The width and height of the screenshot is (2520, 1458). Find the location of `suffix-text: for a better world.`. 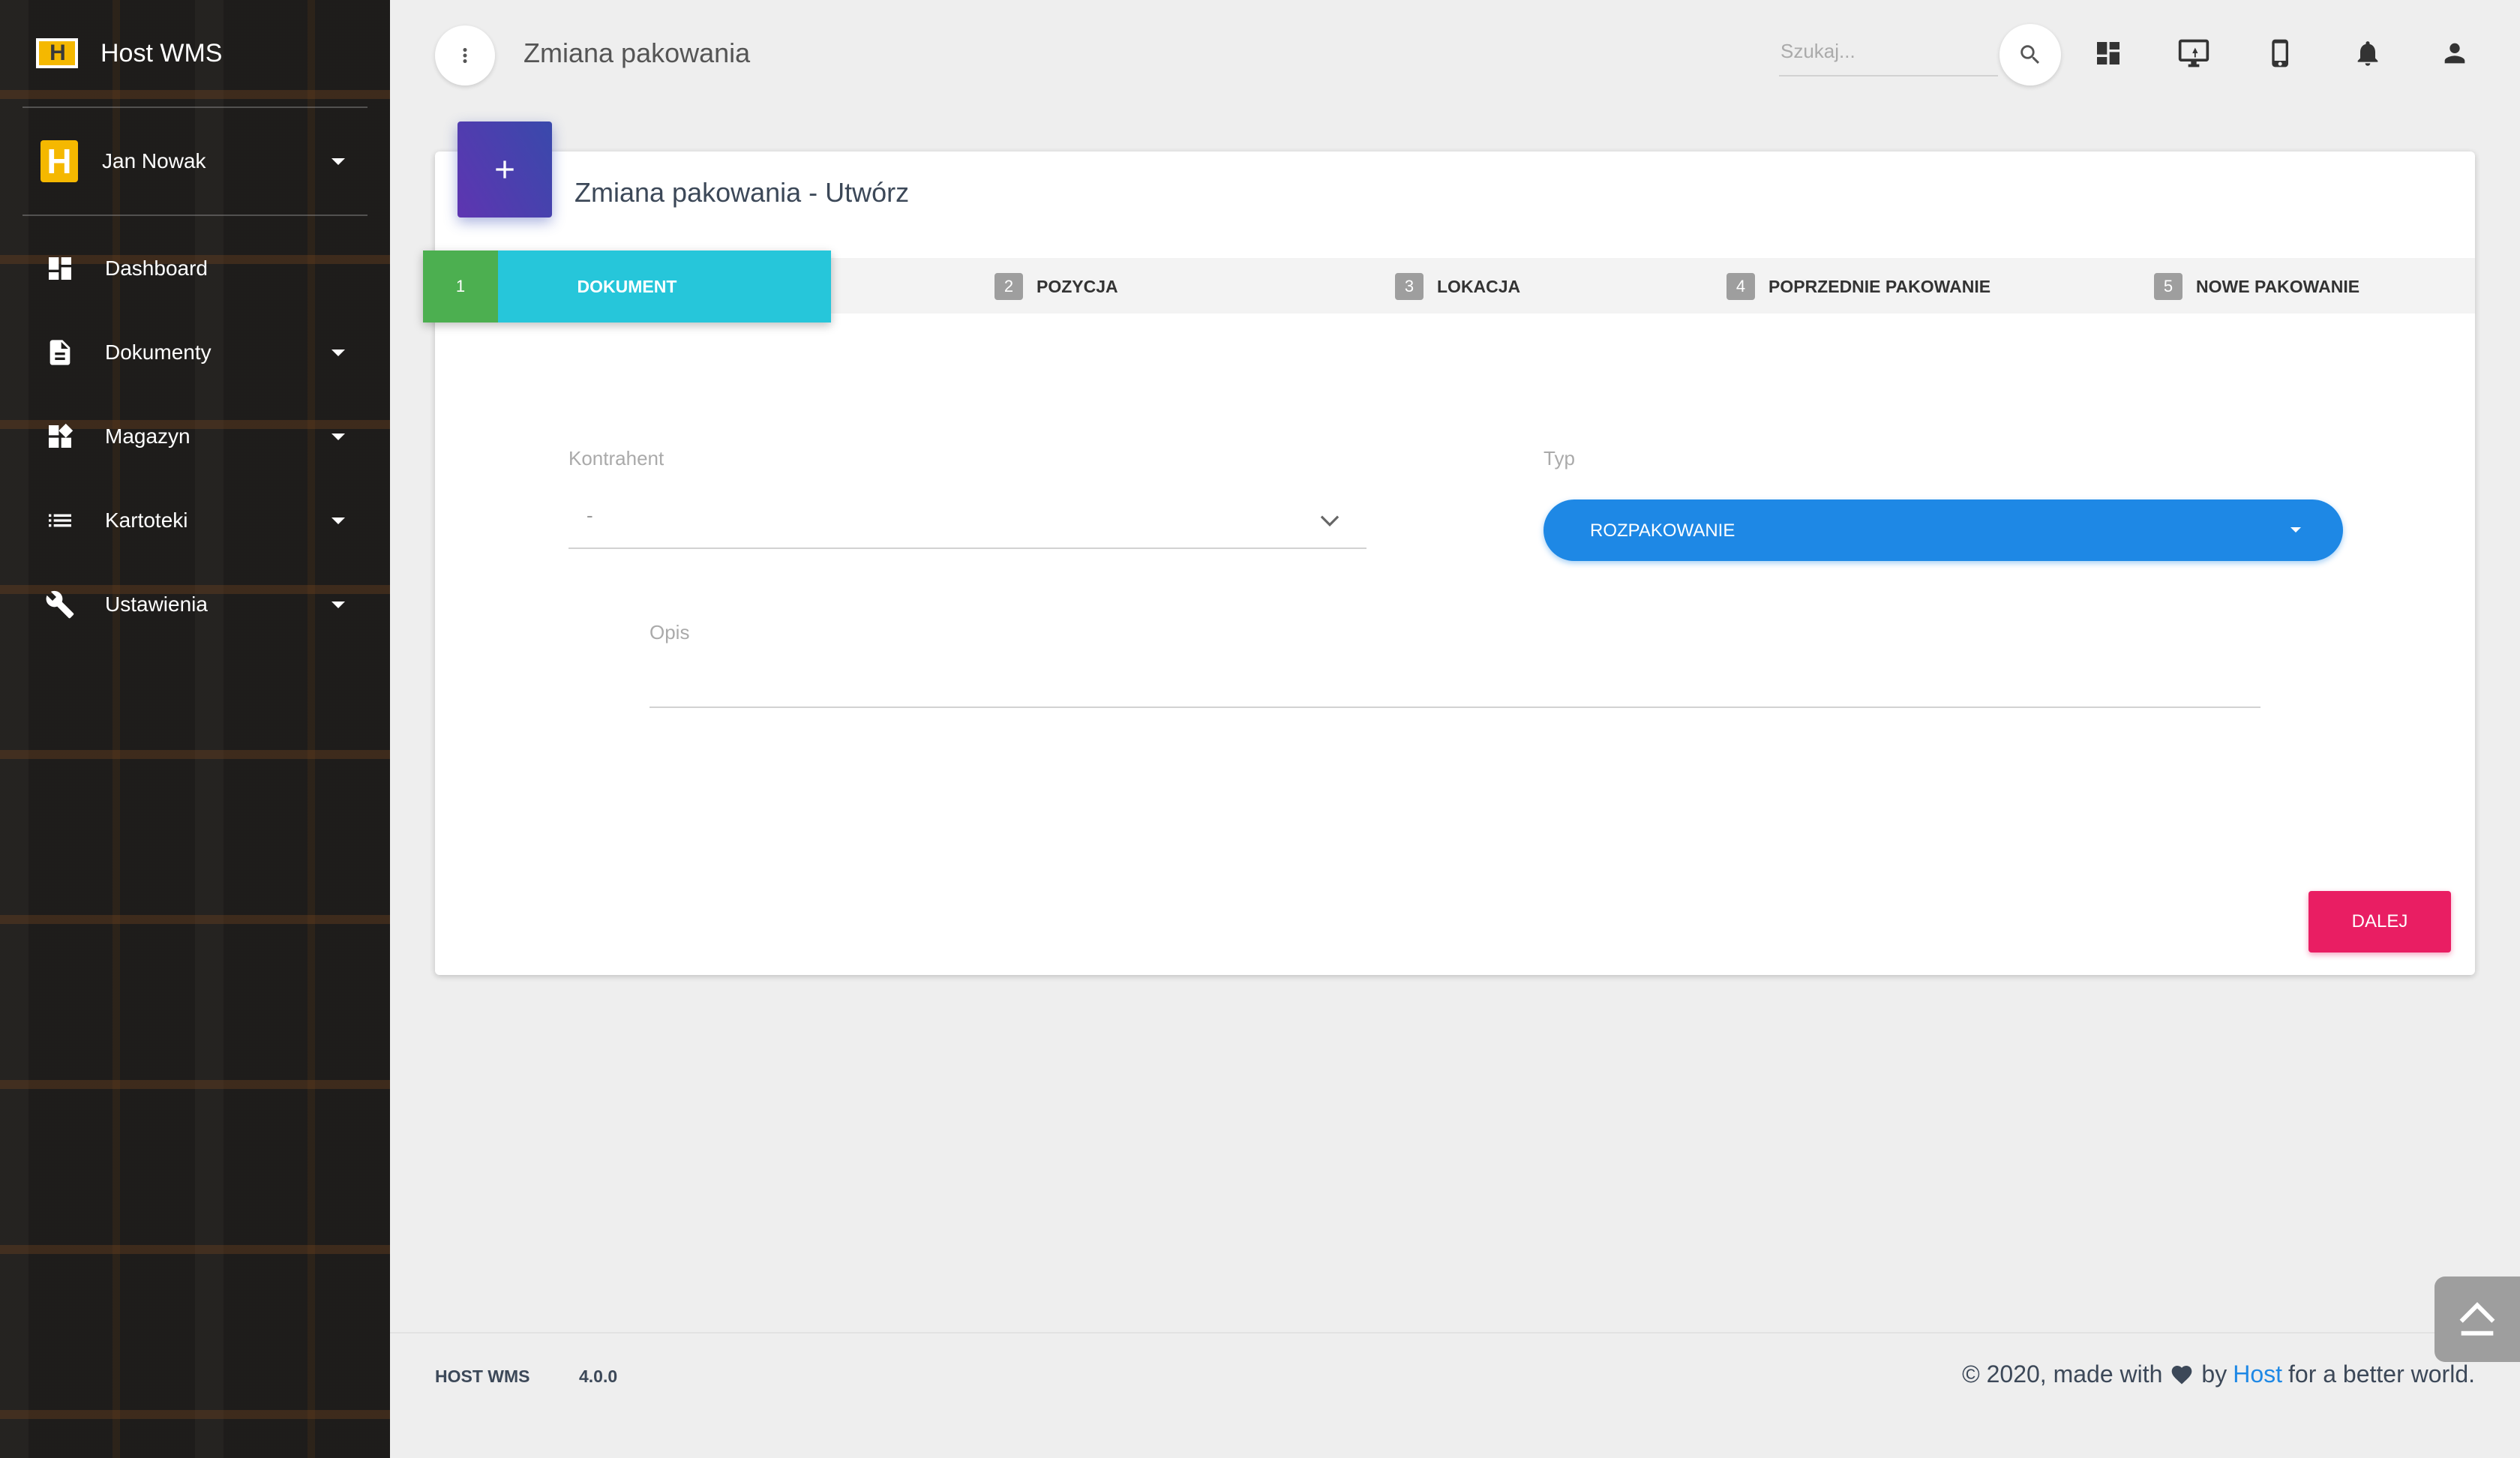

suffix-text: for a better world. is located at coordinates (2381, 1374).